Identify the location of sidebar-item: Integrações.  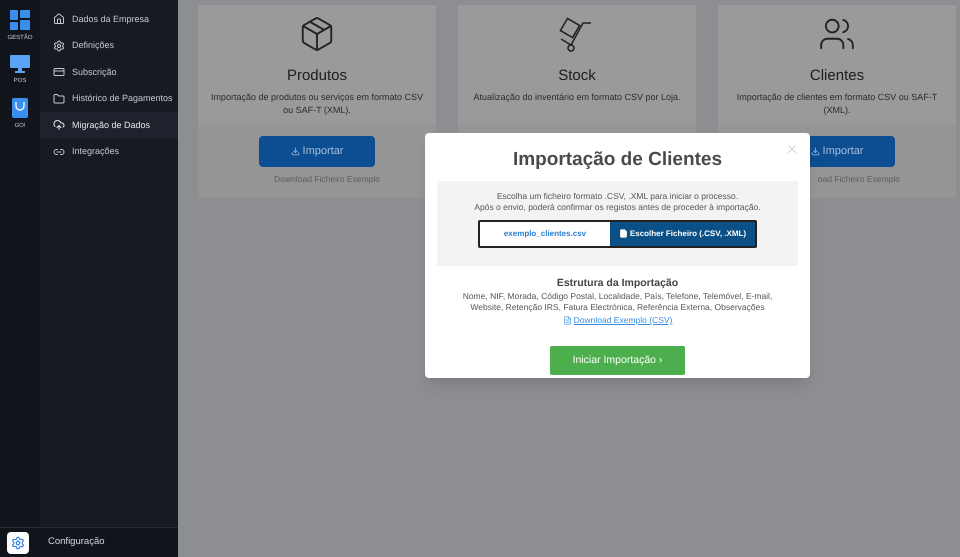
(109, 151).